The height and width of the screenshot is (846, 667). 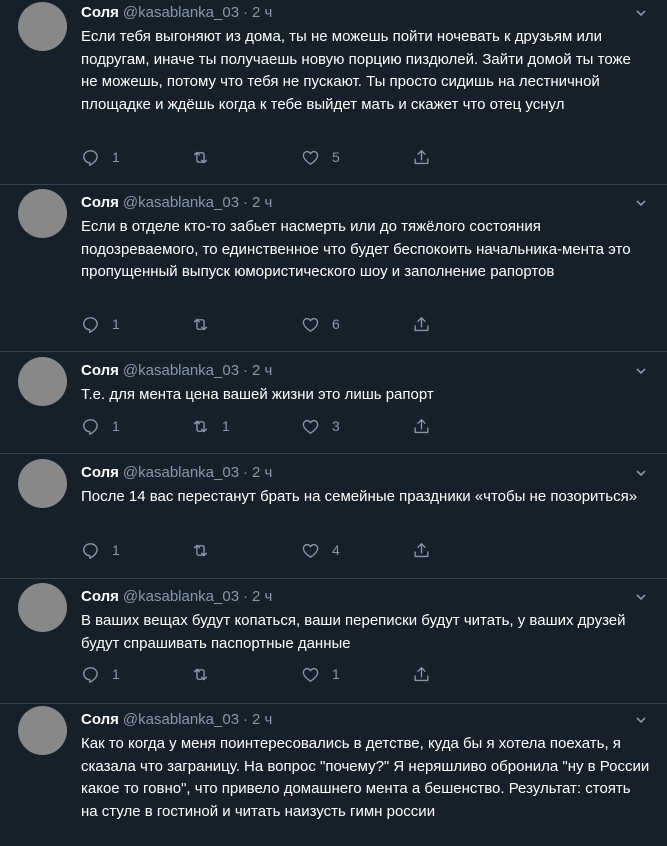 What do you see at coordinates (271, 674) in the screenshot?
I see `tweet-actions: 1 1` at bounding box center [271, 674].